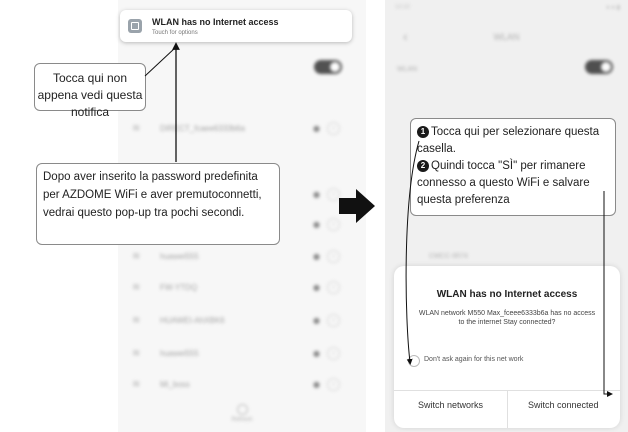 The width and height of the screenshot is (628, 432). I want to click on transition-arrow, so click(357, 206).